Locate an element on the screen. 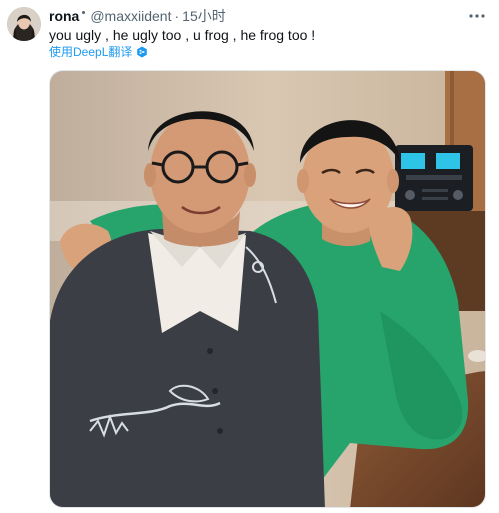  more-horizontal-icon is located at coordinates (477, 16).